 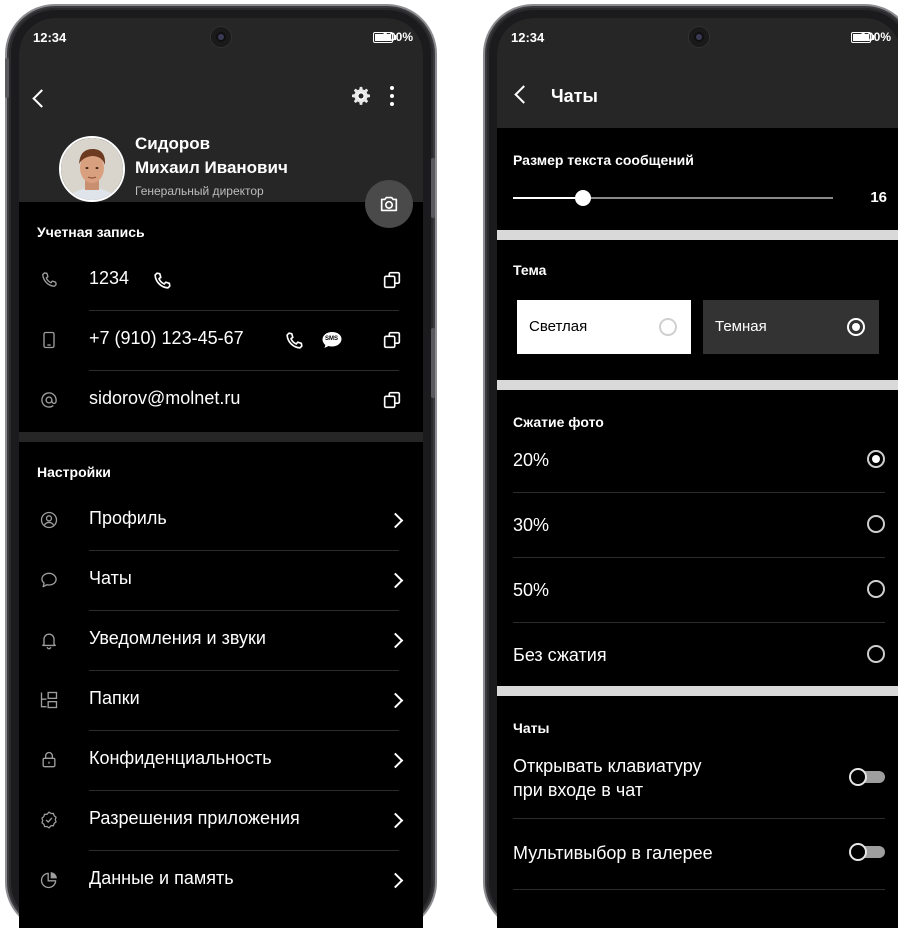 I want to click on open-keyboard-label-line2: при входе в чат, so click(x=578, y=790).